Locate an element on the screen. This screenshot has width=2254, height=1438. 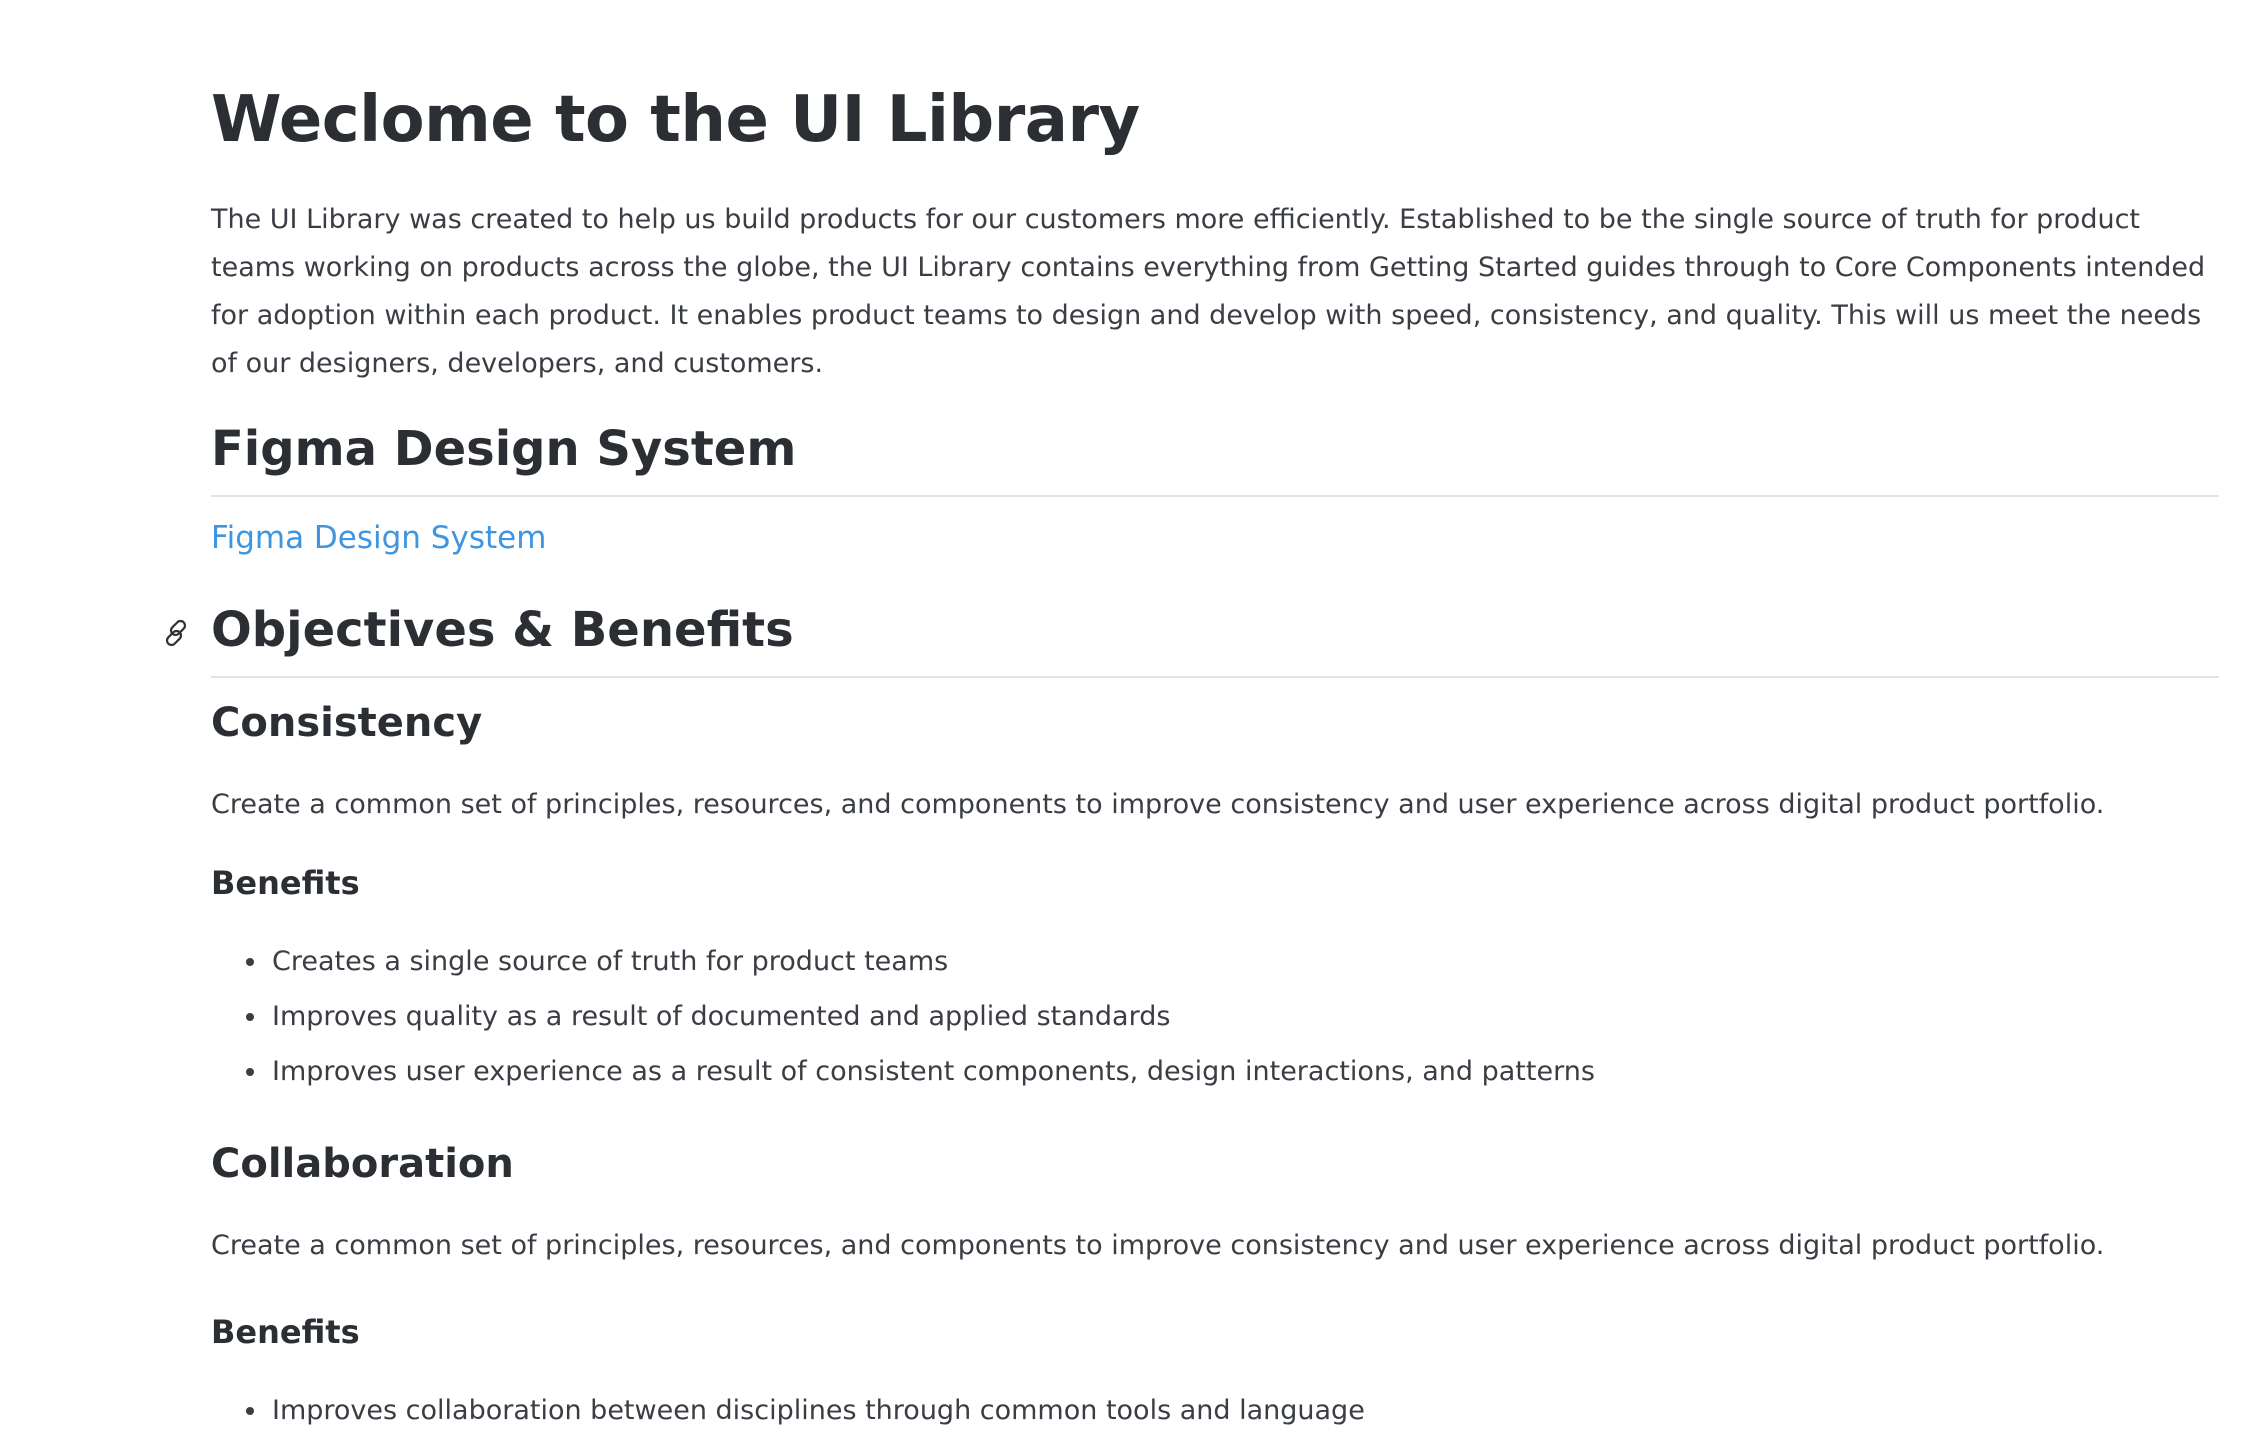
page-title: Weclome to the UI Library is located at coordinates (675, 120).